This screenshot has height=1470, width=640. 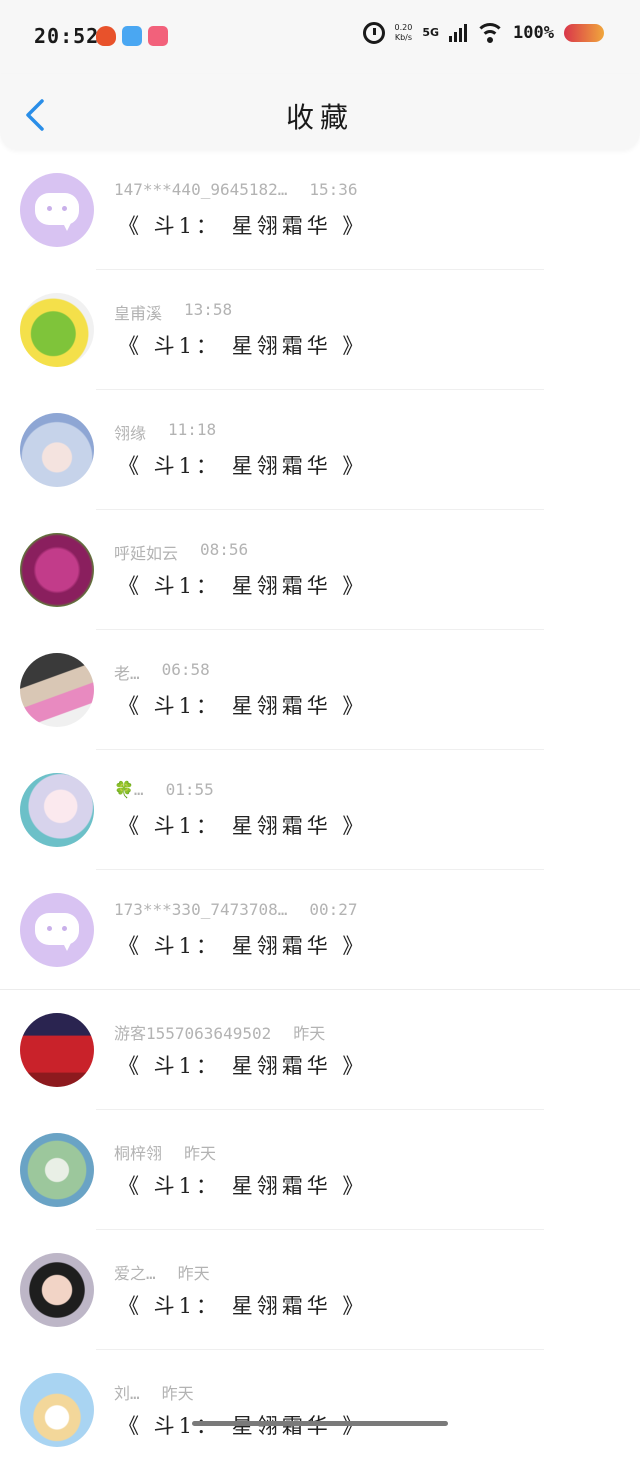 I want to click on list-item: 🍀… 01:55 《 斗1： 星翎霜华 》, so click(x=320, y=810).